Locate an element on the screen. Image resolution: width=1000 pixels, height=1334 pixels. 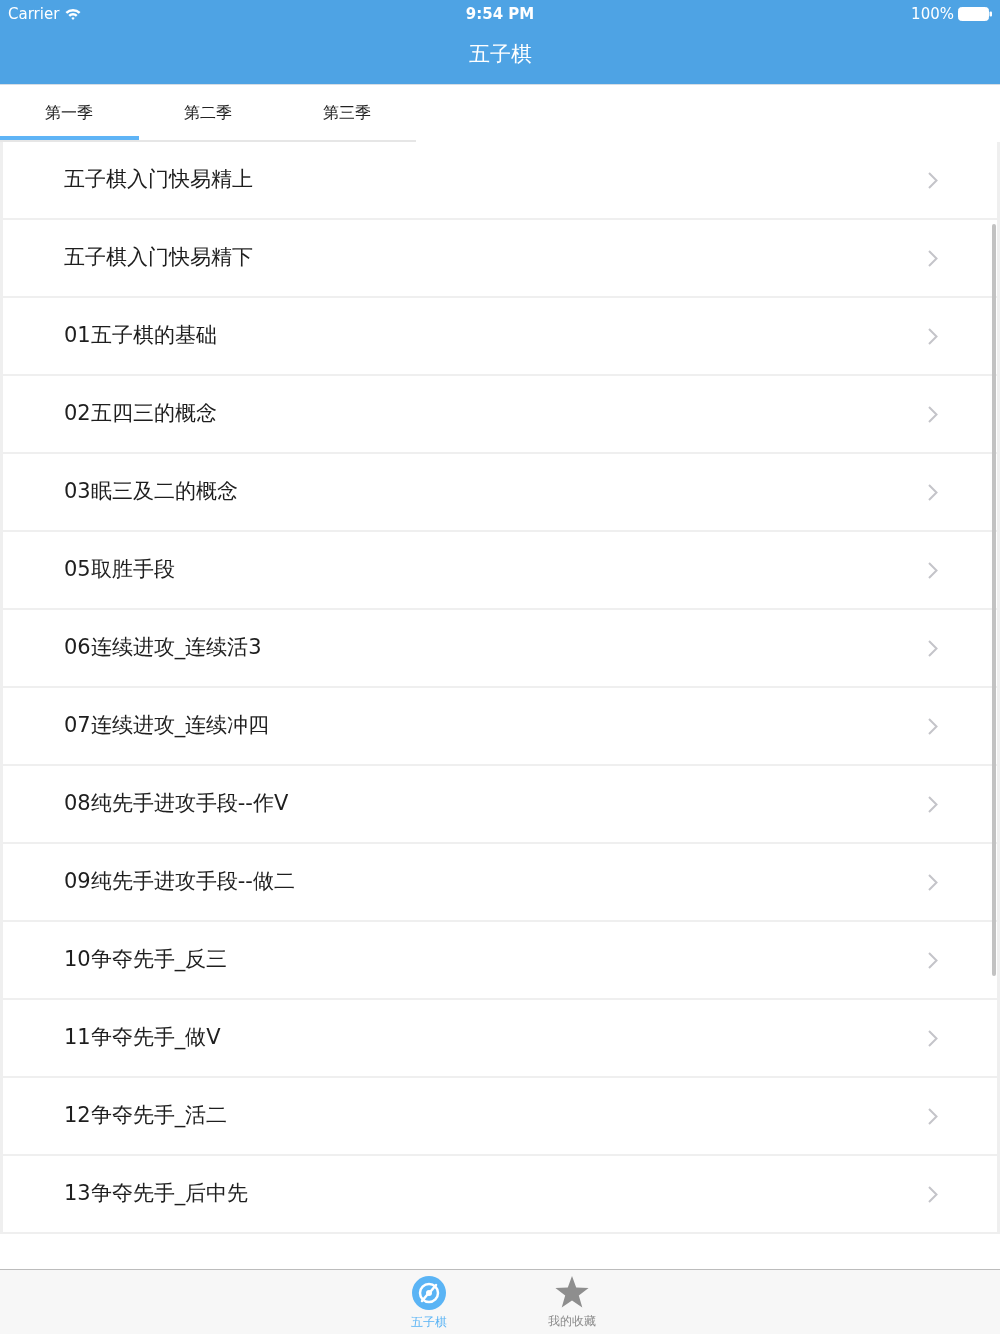
list-row: 09纯先手进攻手段--做二 is located at coordinates (500, 883).